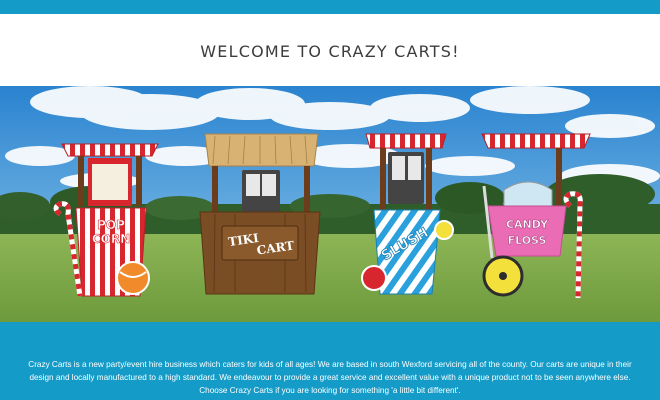  What do you see at coordinates (330, 7) in the screenshot?
I see `top-banner-strip` at bounding box center [330, 7].